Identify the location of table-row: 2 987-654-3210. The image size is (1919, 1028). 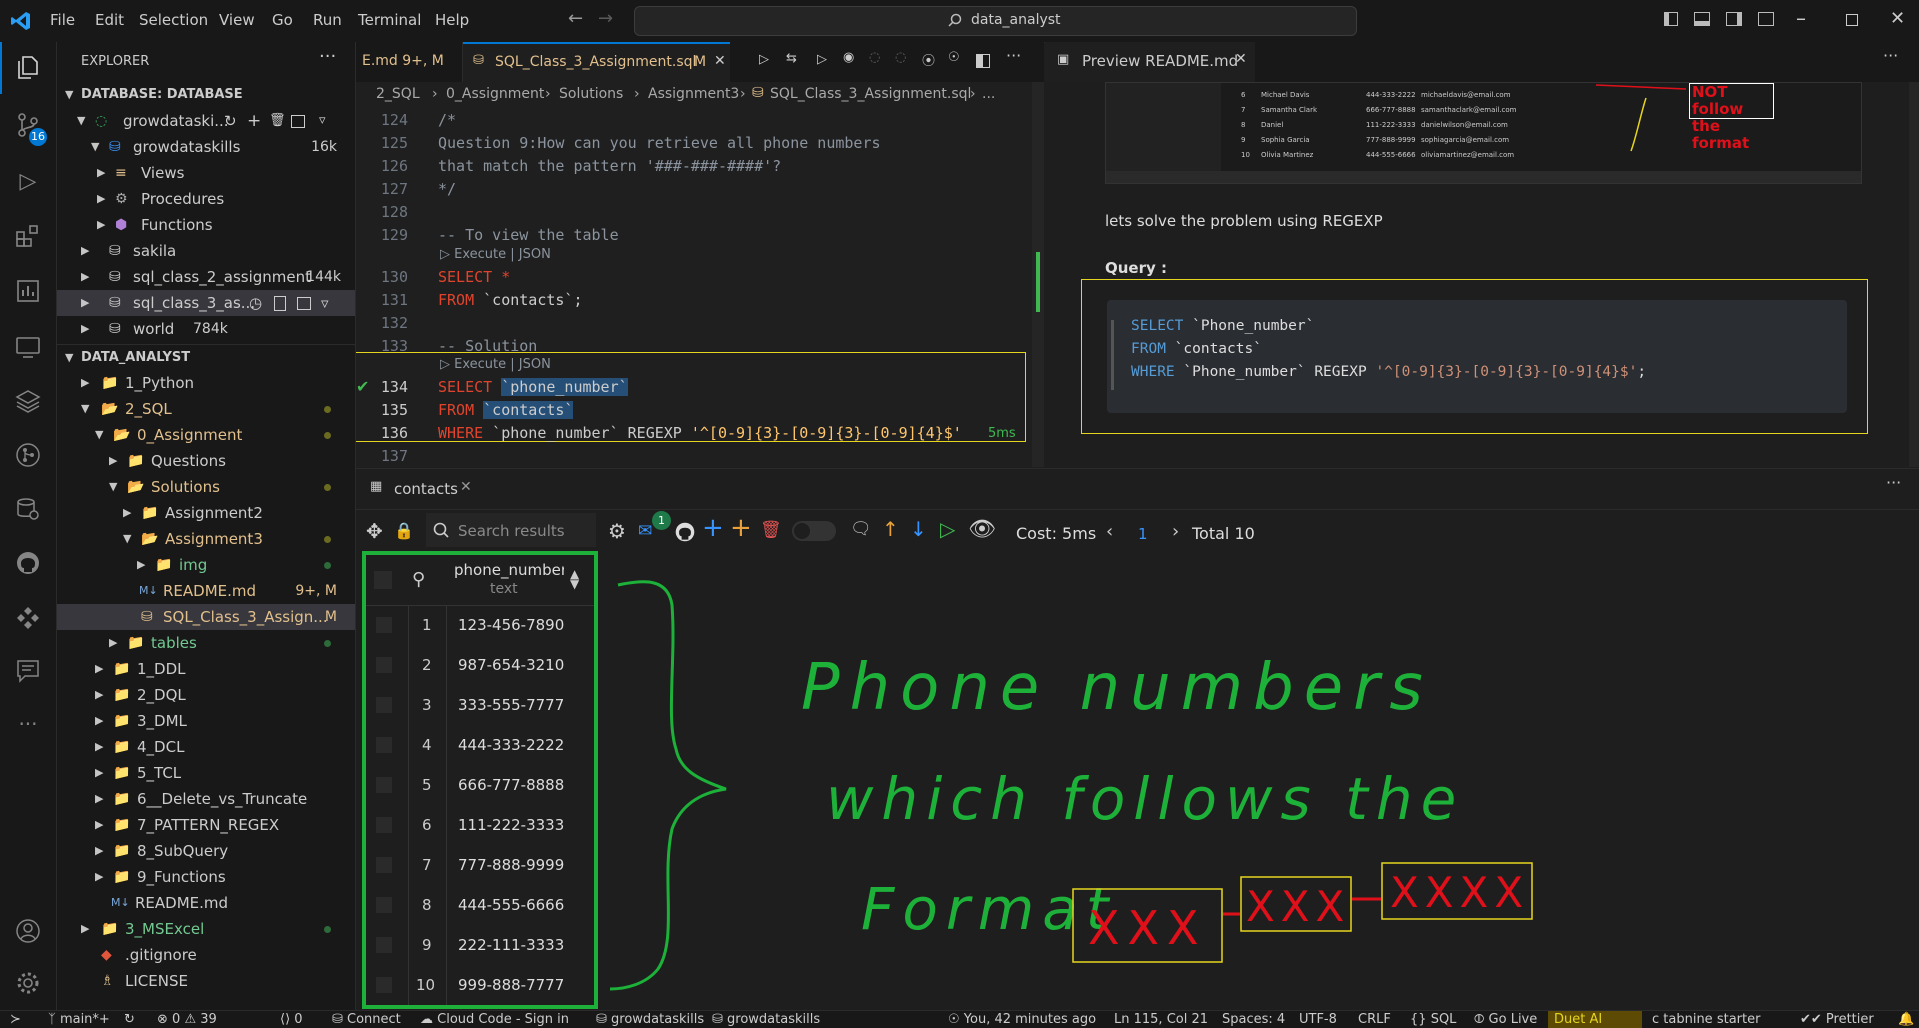
(480, 665).